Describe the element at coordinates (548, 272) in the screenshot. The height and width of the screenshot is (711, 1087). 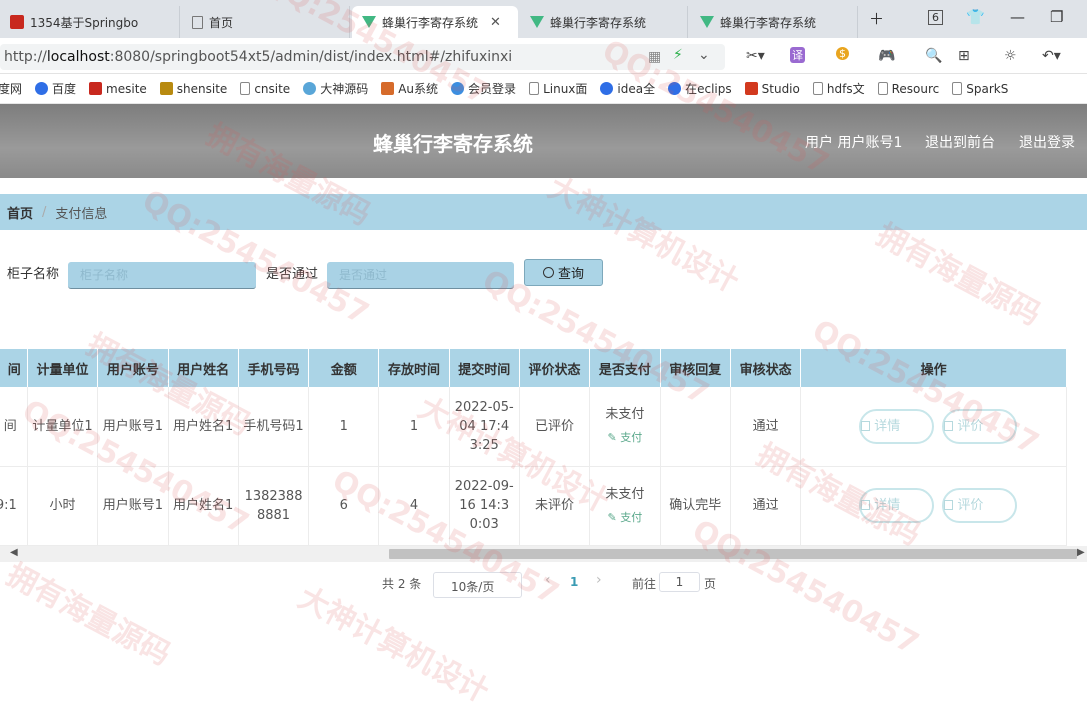
I see `search-icon` at that location.